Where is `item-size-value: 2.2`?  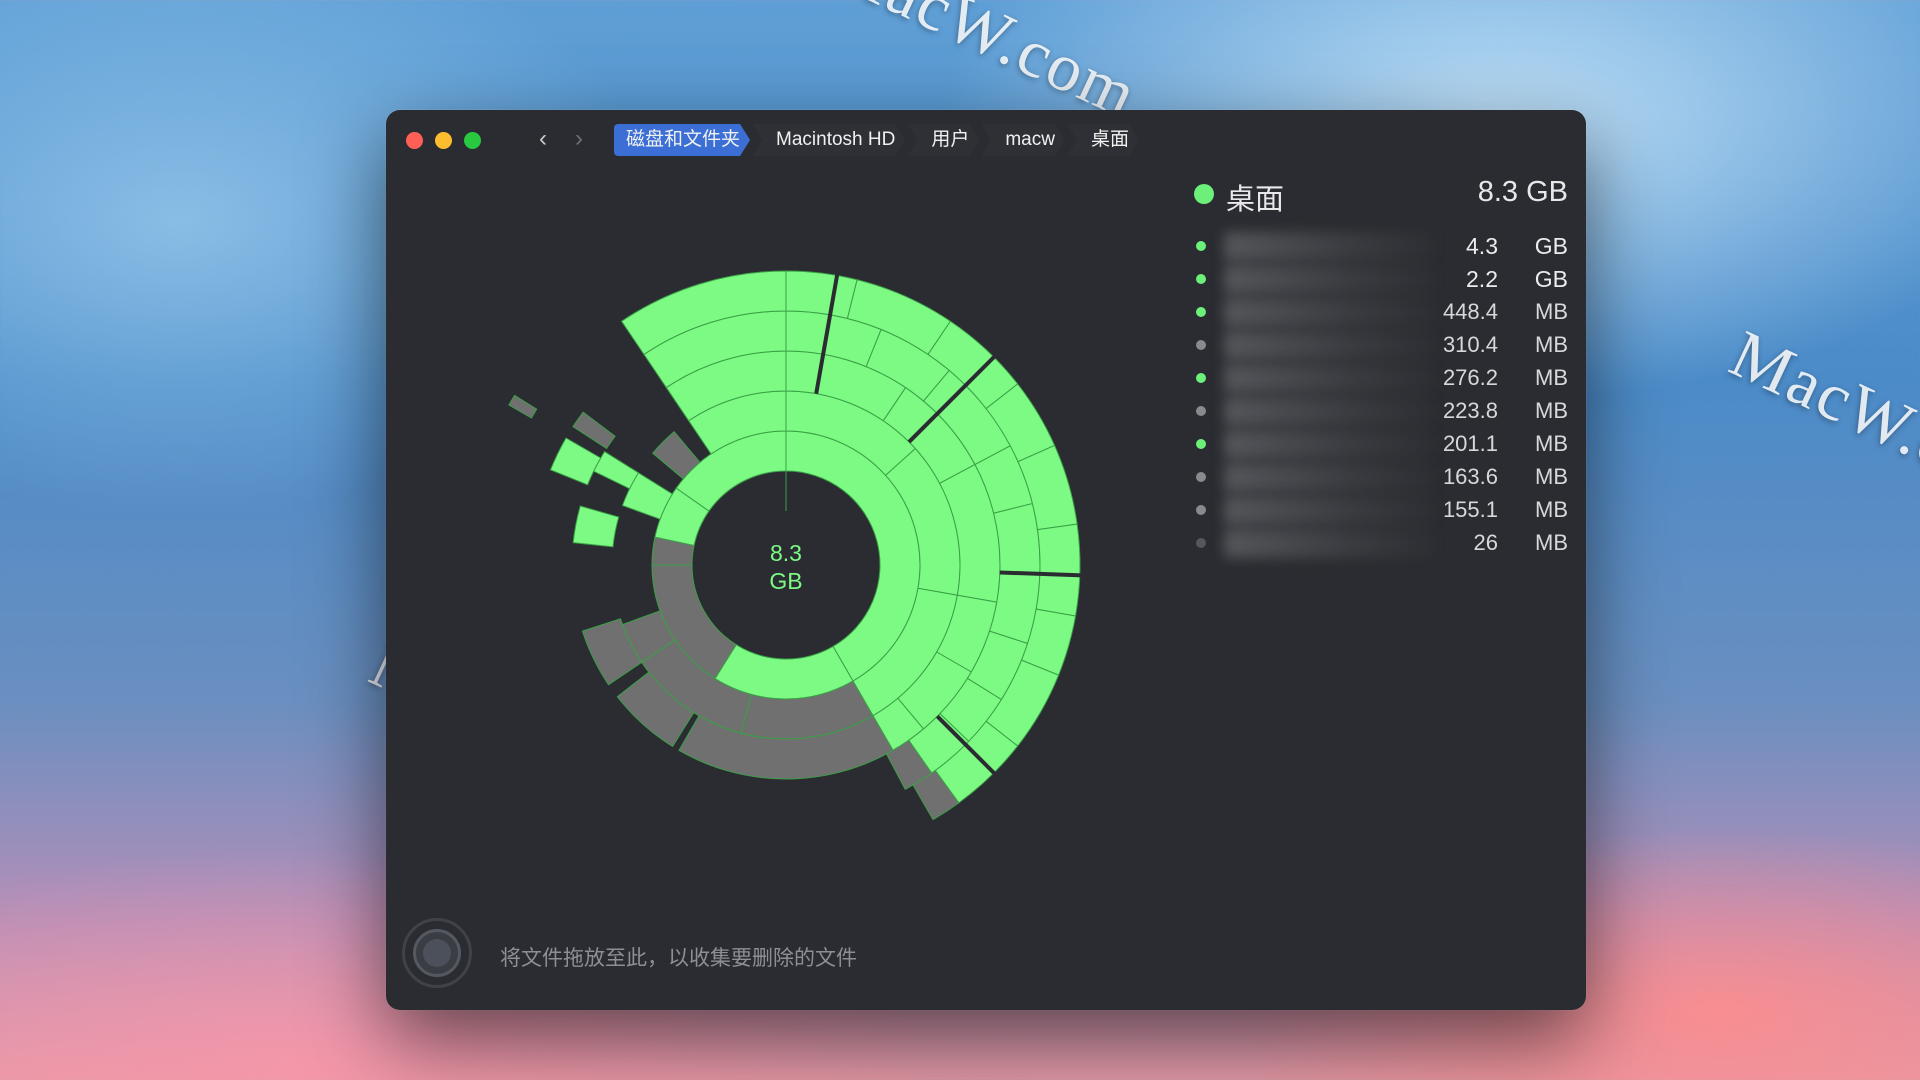 item-size-value: 2.2 is located at coordinates (1482, 279).